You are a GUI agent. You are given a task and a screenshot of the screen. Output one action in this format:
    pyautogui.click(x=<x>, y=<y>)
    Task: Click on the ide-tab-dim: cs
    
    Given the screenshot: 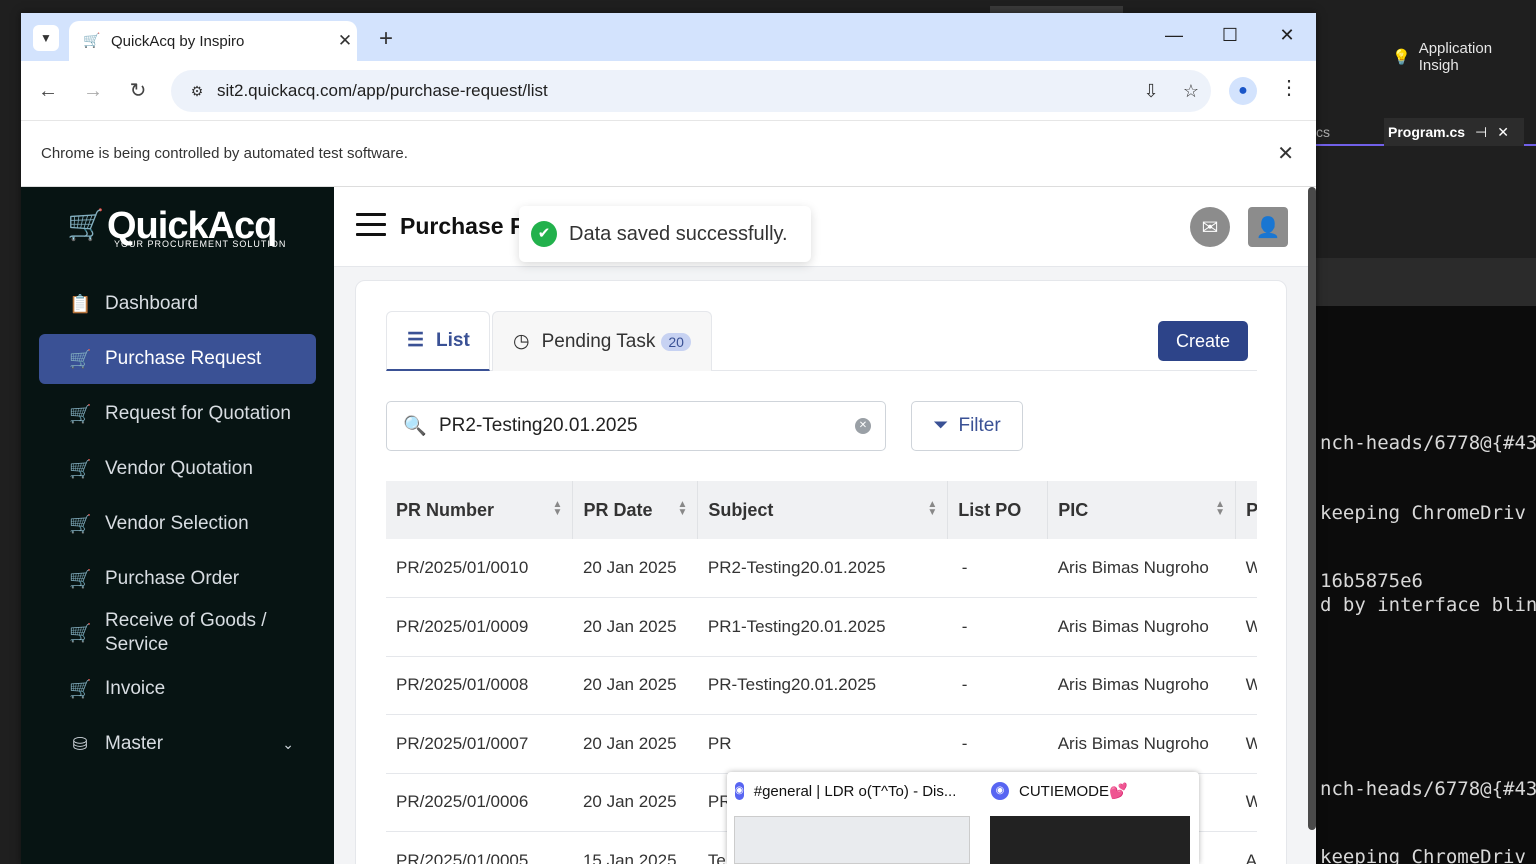 What is the action you would take?
    pyautogui.click(x=1323, y=132)
    